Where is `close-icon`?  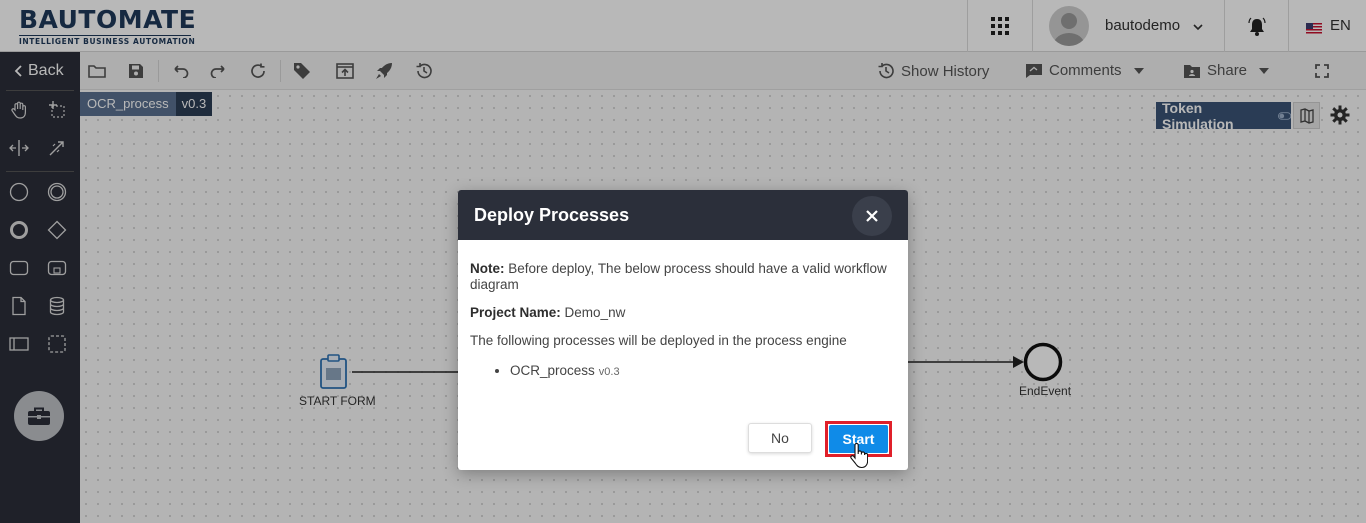 close-icon is located at coordinates (872, 216).